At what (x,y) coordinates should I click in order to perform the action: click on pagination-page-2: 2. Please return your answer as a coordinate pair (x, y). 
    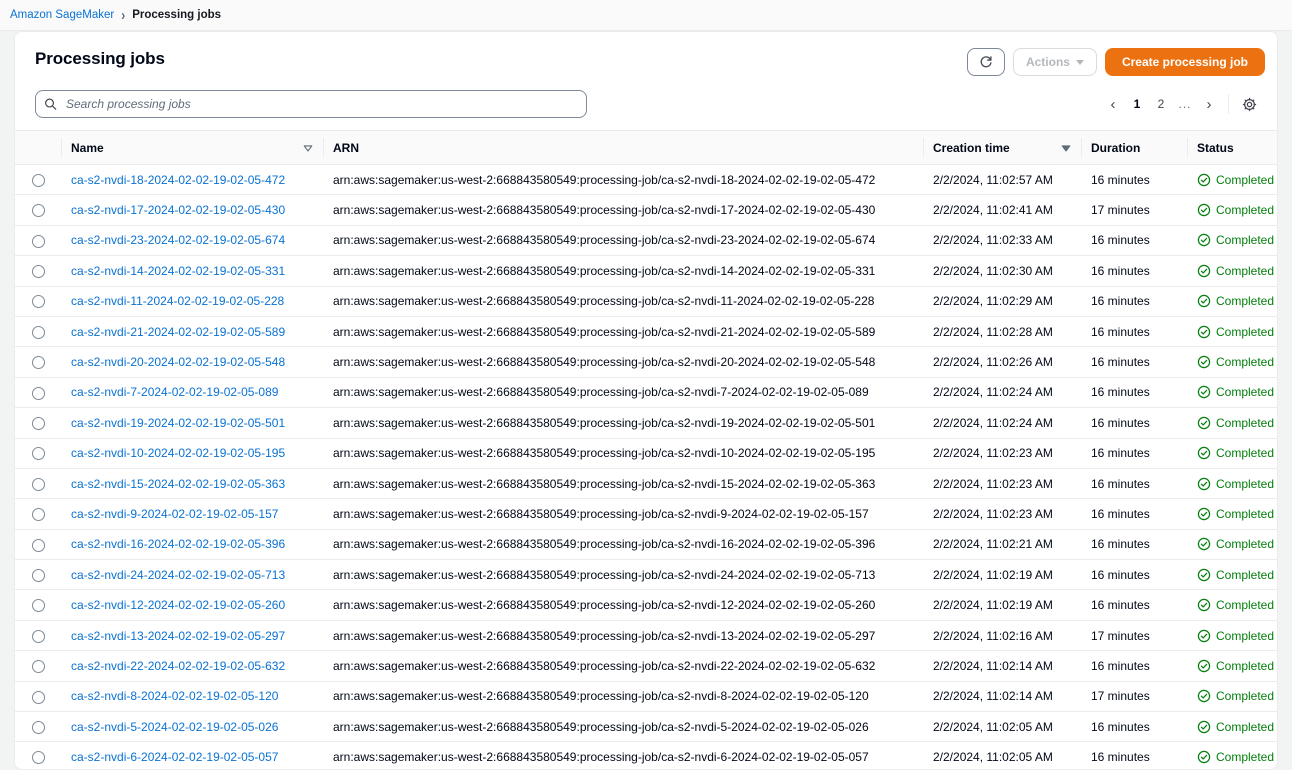
    Looking at the image, I should click on (1161, 104).